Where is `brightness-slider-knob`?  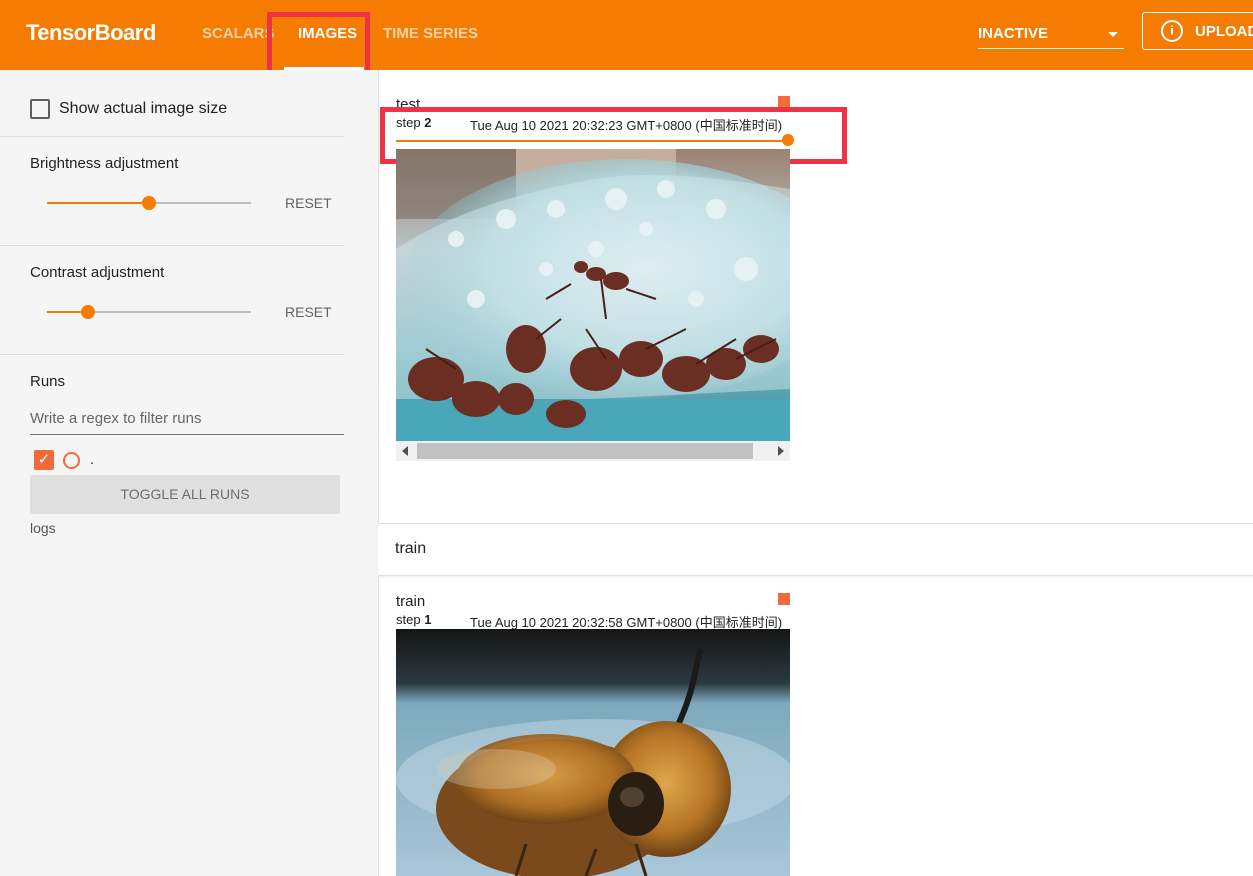 brightness-slider-knob is located at coordinates (149, 203).